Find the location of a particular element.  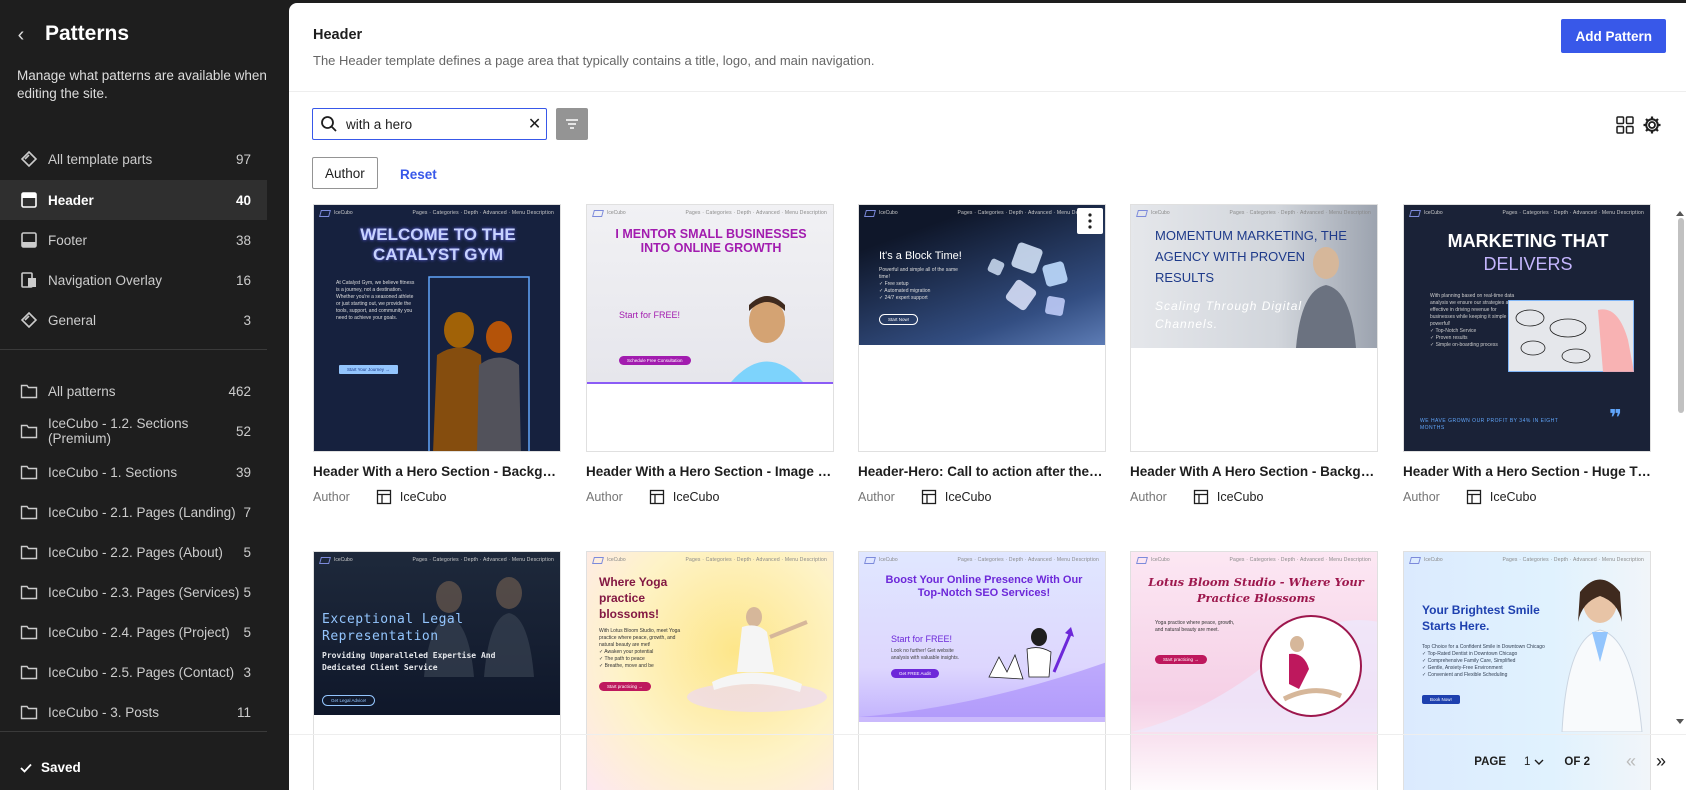

pagination: PAGE 1 OF 2 « » is located at coordinates (1570, 761).